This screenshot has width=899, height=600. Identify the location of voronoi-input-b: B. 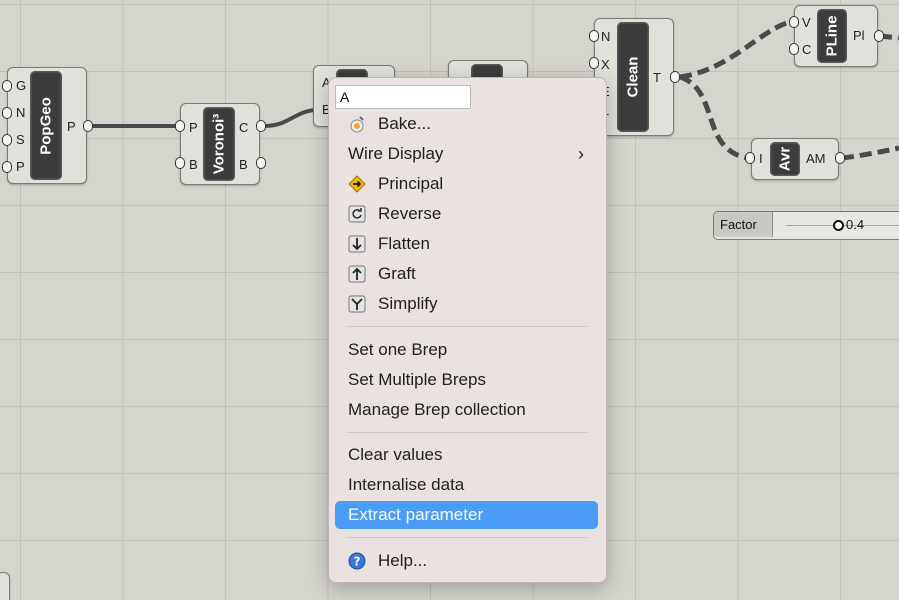
(193, 165).